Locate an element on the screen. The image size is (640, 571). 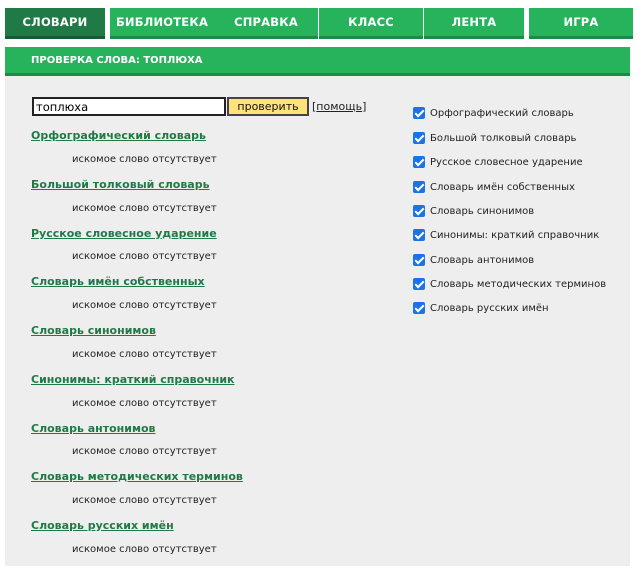
dictionary-option-label: Словарь имён собственных is located at coordinates (502, 187).